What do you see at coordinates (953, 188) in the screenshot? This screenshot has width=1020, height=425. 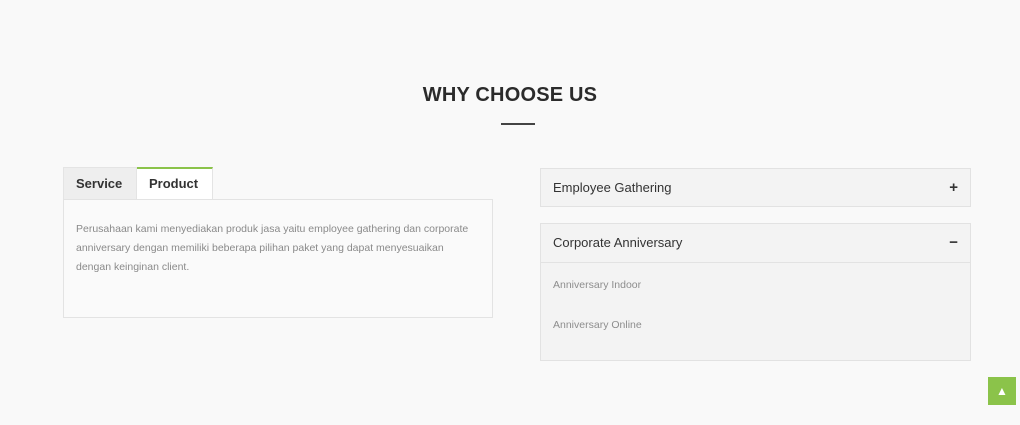 I see `plus-icon: +` at bounding box center [953, 188].